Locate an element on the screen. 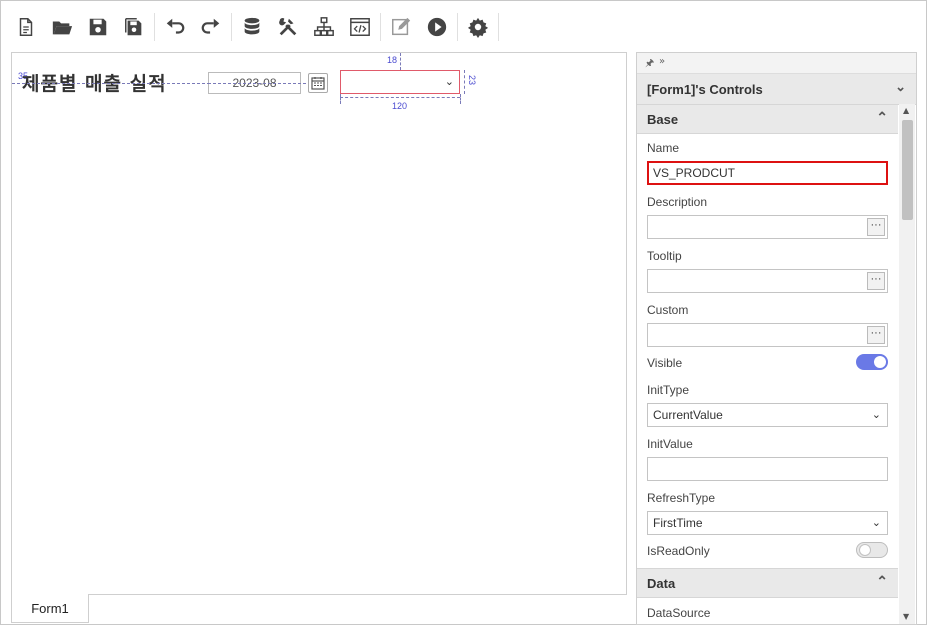  refreshtype-label: RefreshType is located at coordinates (681, 498).